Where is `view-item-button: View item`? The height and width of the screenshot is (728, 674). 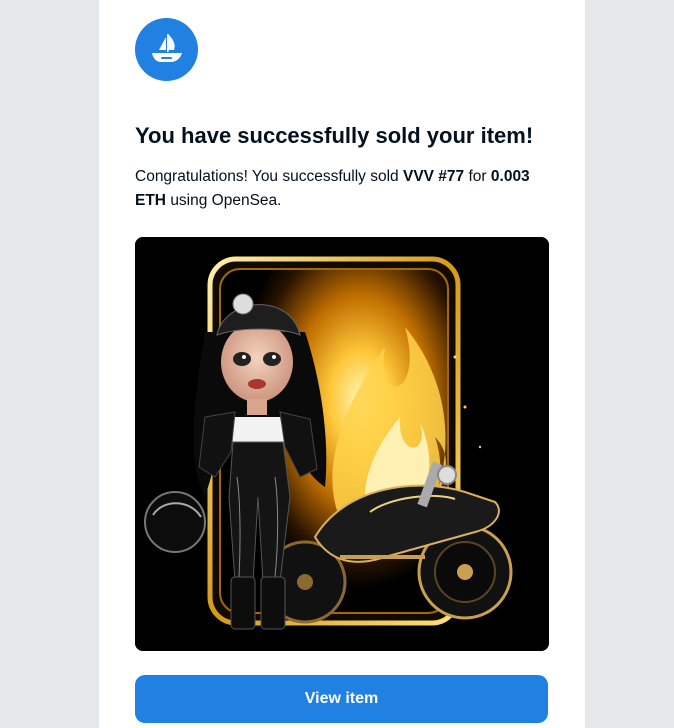
view-item-button: View item is located at coordinates (341, 699).